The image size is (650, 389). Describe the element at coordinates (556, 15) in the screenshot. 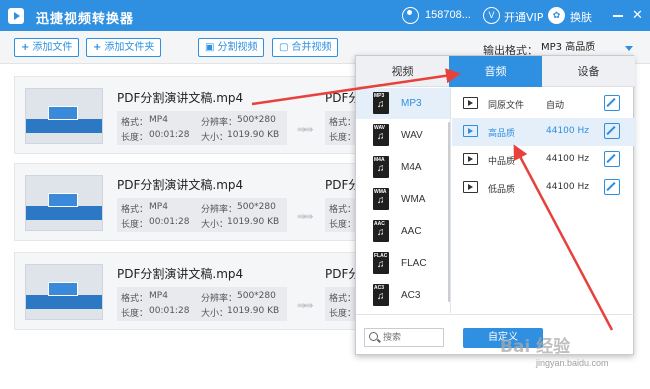

I see `skin-icon: ✿` at that location.